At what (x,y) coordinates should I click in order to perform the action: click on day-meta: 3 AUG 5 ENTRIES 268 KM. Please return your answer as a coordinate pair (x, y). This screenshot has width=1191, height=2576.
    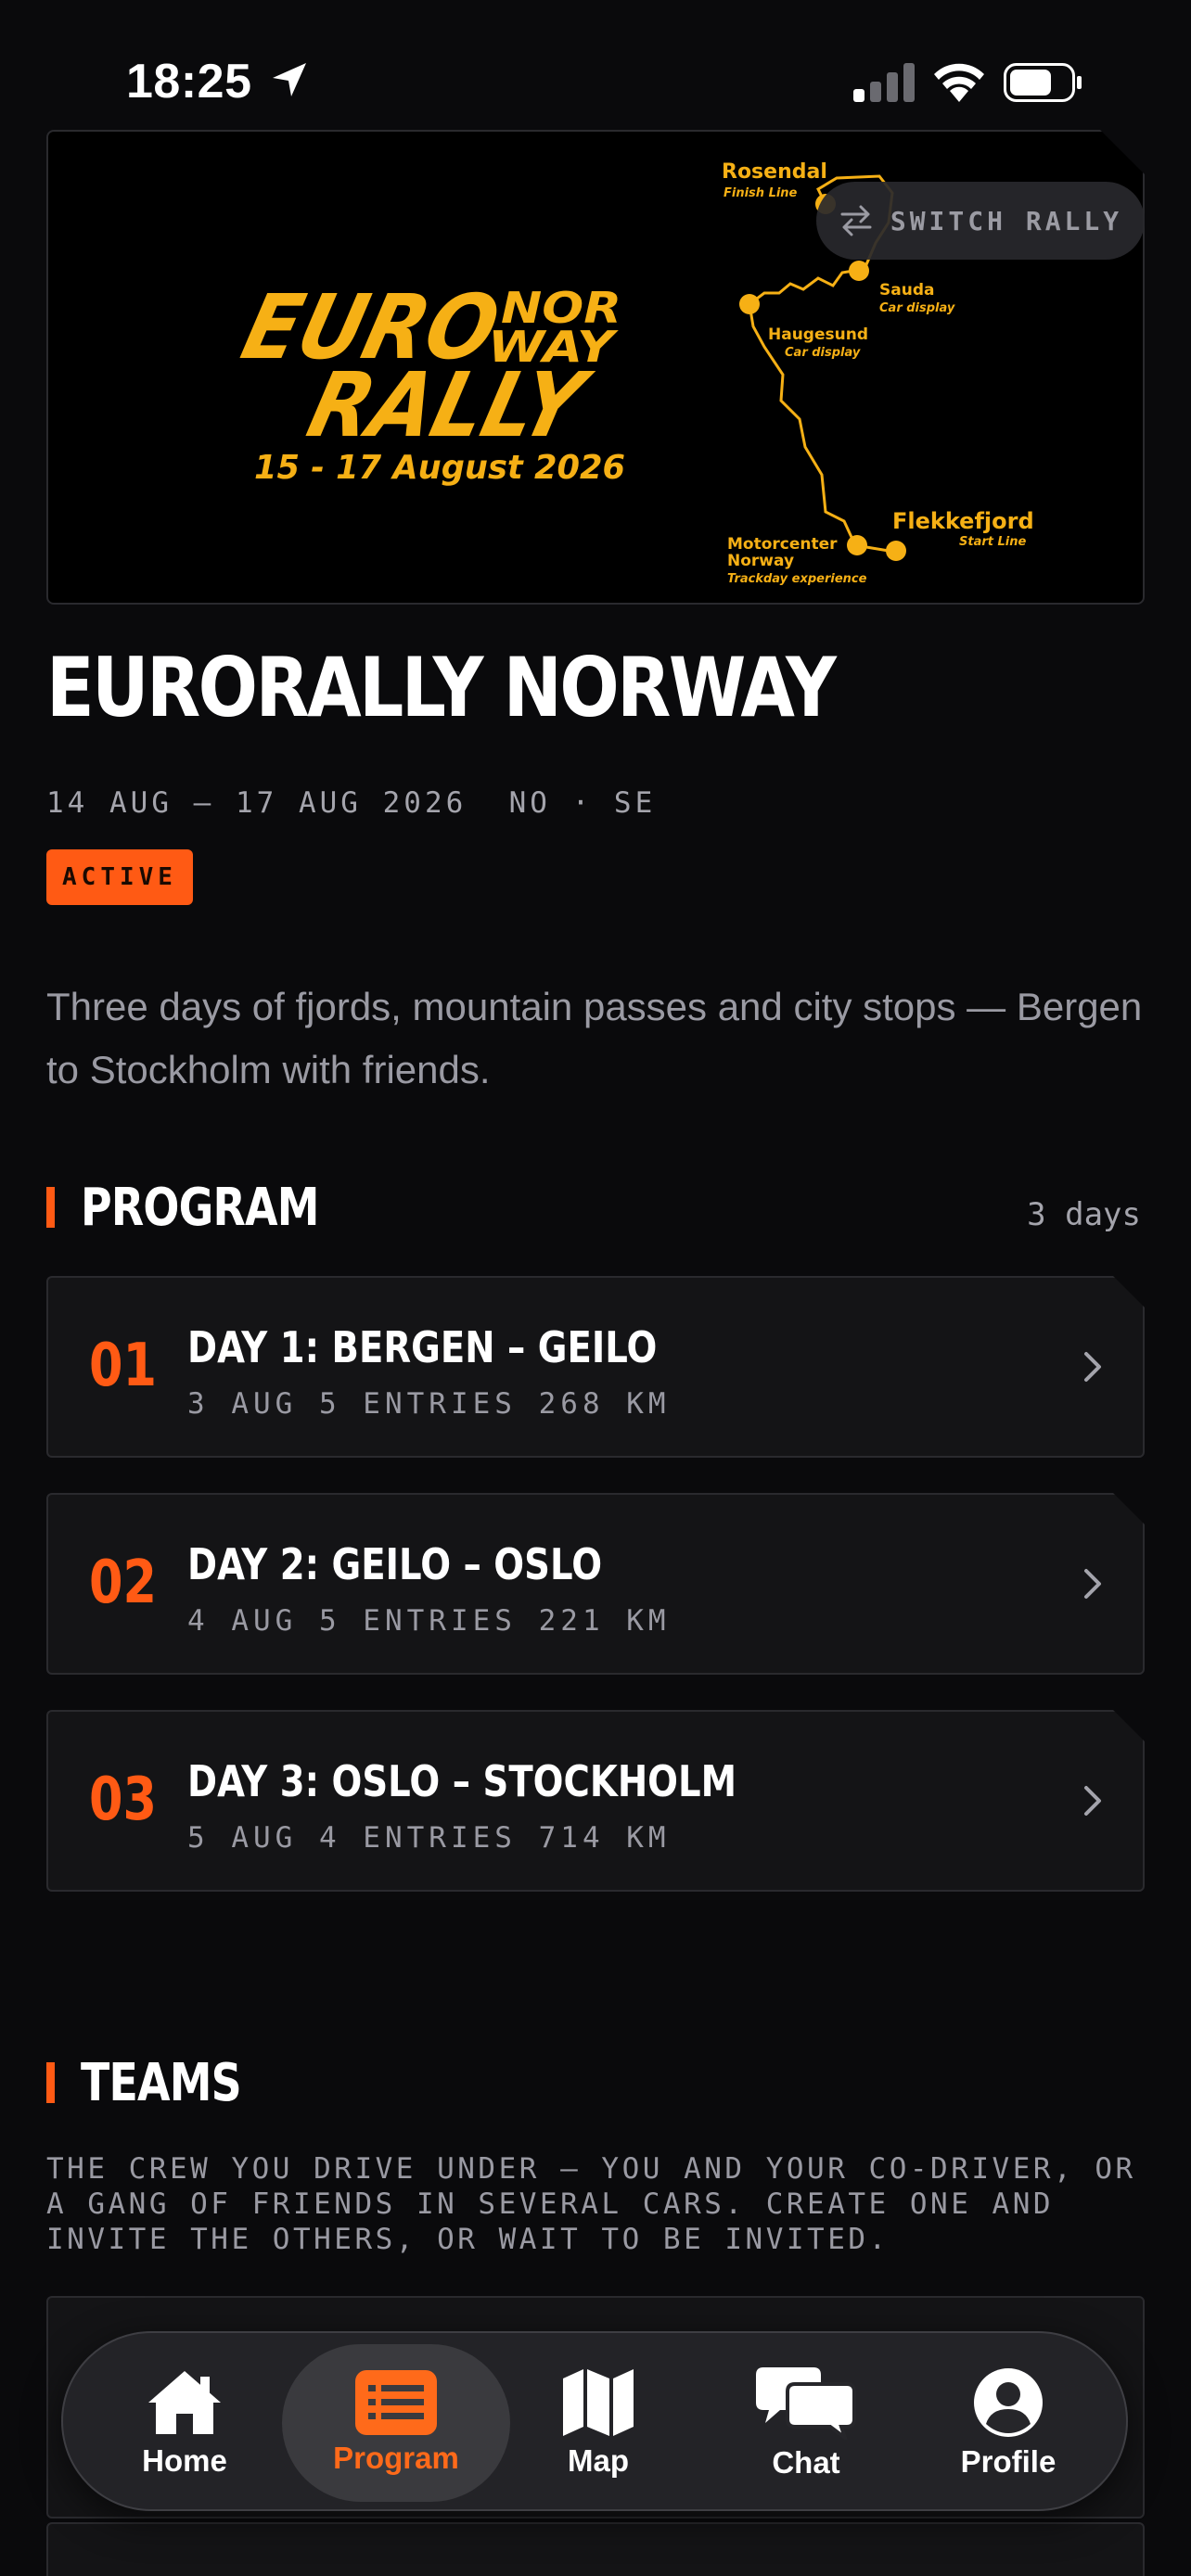
    Looking at the image, I should click on (429, 1404).